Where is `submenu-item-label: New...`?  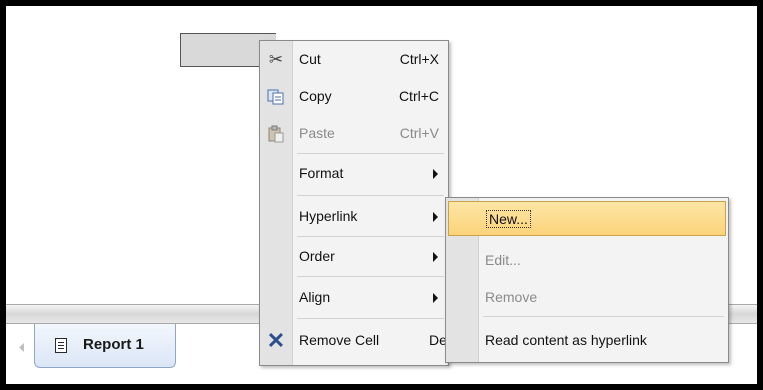
submenu-item-label: New... is located at coordinates (508, 219).